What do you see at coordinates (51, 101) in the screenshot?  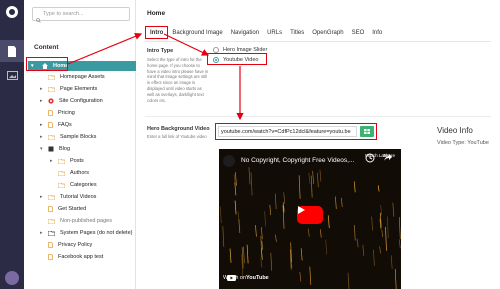 I see `settings-icon` at bounding box center [51, 101].